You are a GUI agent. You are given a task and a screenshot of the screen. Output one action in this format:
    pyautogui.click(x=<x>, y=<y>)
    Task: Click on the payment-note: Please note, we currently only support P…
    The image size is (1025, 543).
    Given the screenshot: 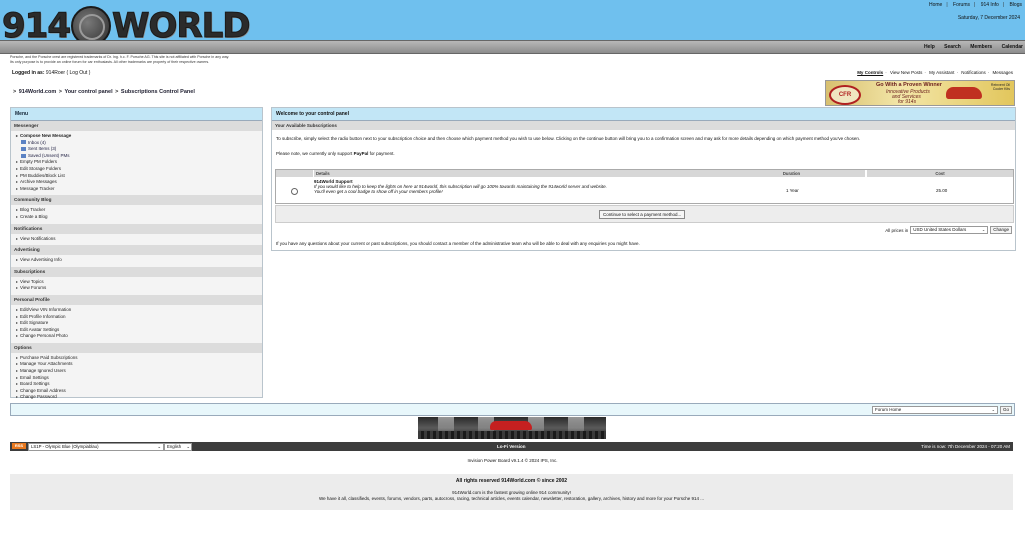 What is the action you would take?
    pyautogui.click(x=335, y=153)
    